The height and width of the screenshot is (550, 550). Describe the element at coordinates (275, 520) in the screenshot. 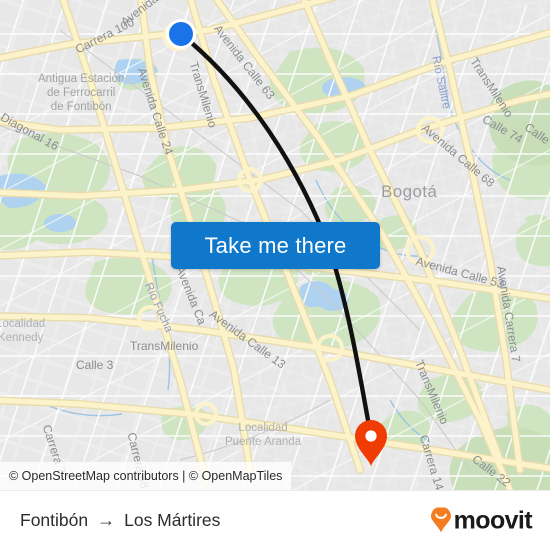

I see `footer-bar: Fontibón → Los Mártires moovit` at that location.